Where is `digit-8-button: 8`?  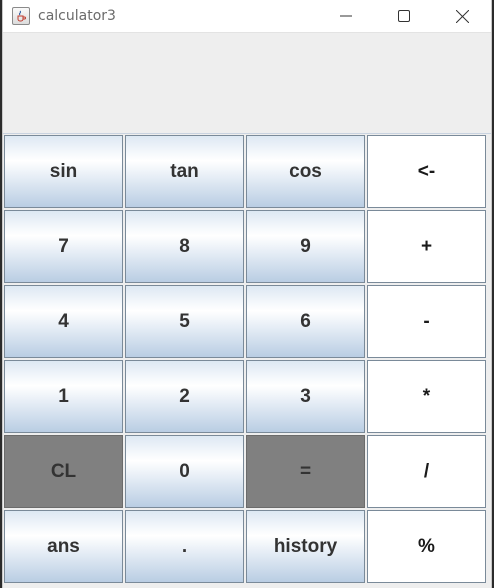 digit-8-button: 8 is located at coordinates (184, 246).